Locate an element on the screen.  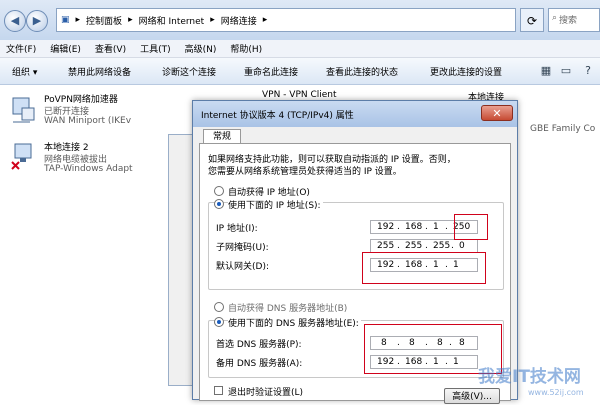
view-options-icon: ▦ is located at coordinates (546, 70).